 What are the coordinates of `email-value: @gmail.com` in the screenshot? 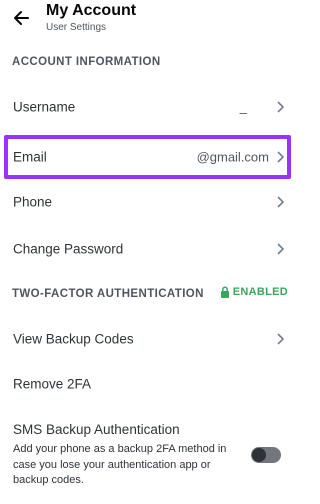 It's located at (232, 157).